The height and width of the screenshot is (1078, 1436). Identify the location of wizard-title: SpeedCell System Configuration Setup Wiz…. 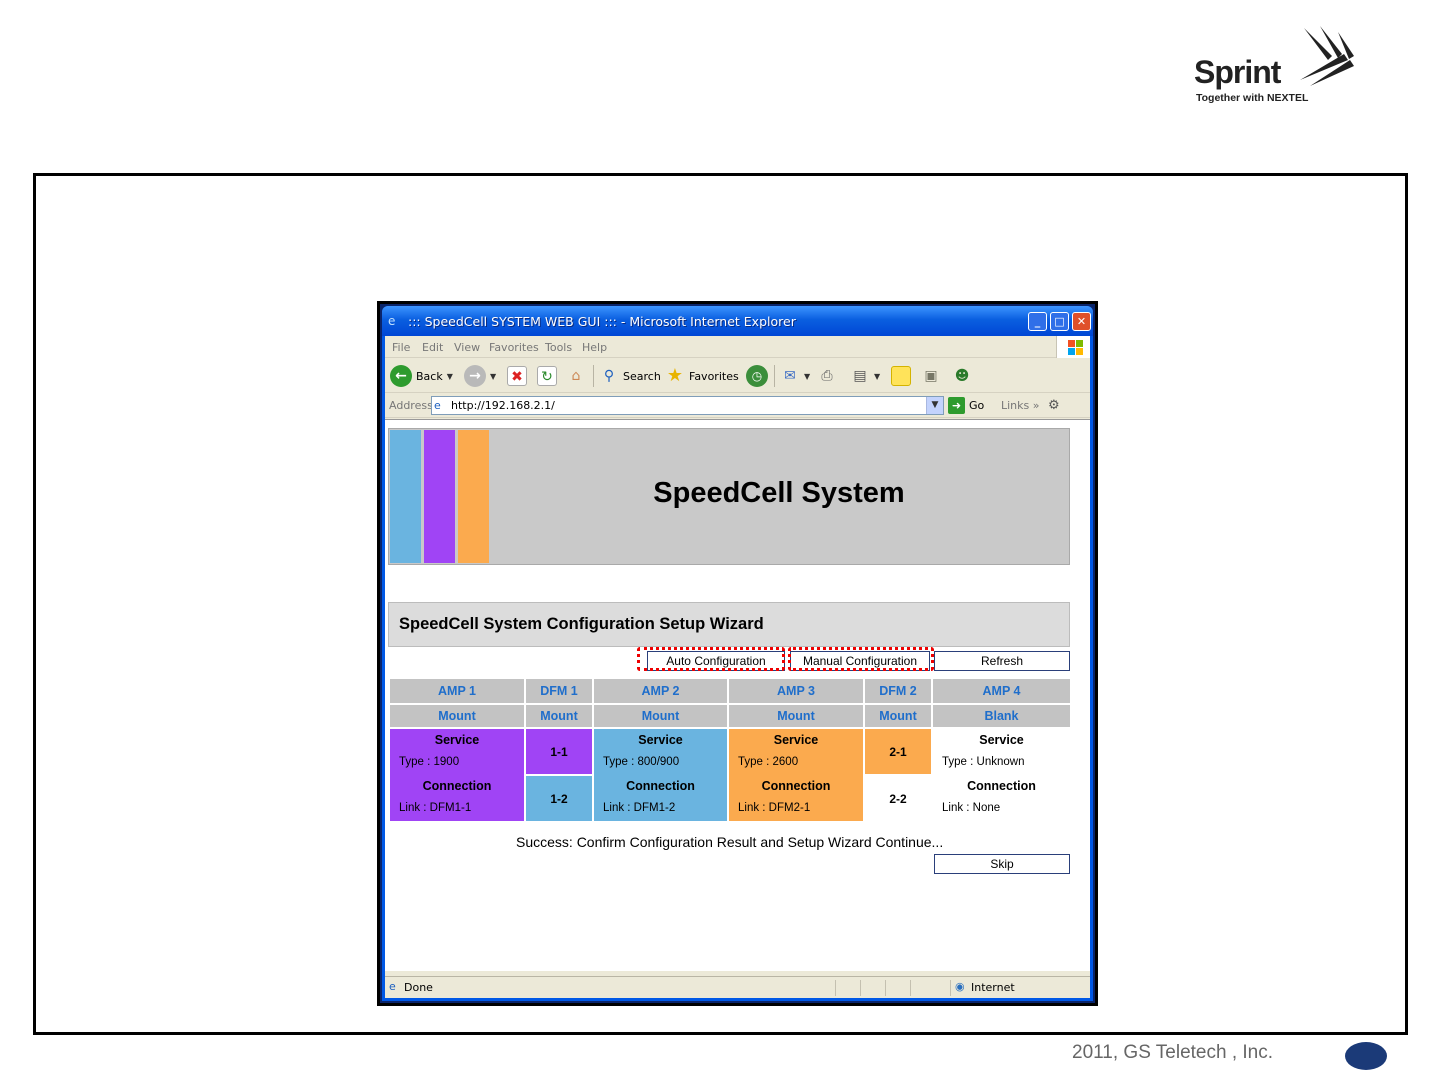
(581, 624).